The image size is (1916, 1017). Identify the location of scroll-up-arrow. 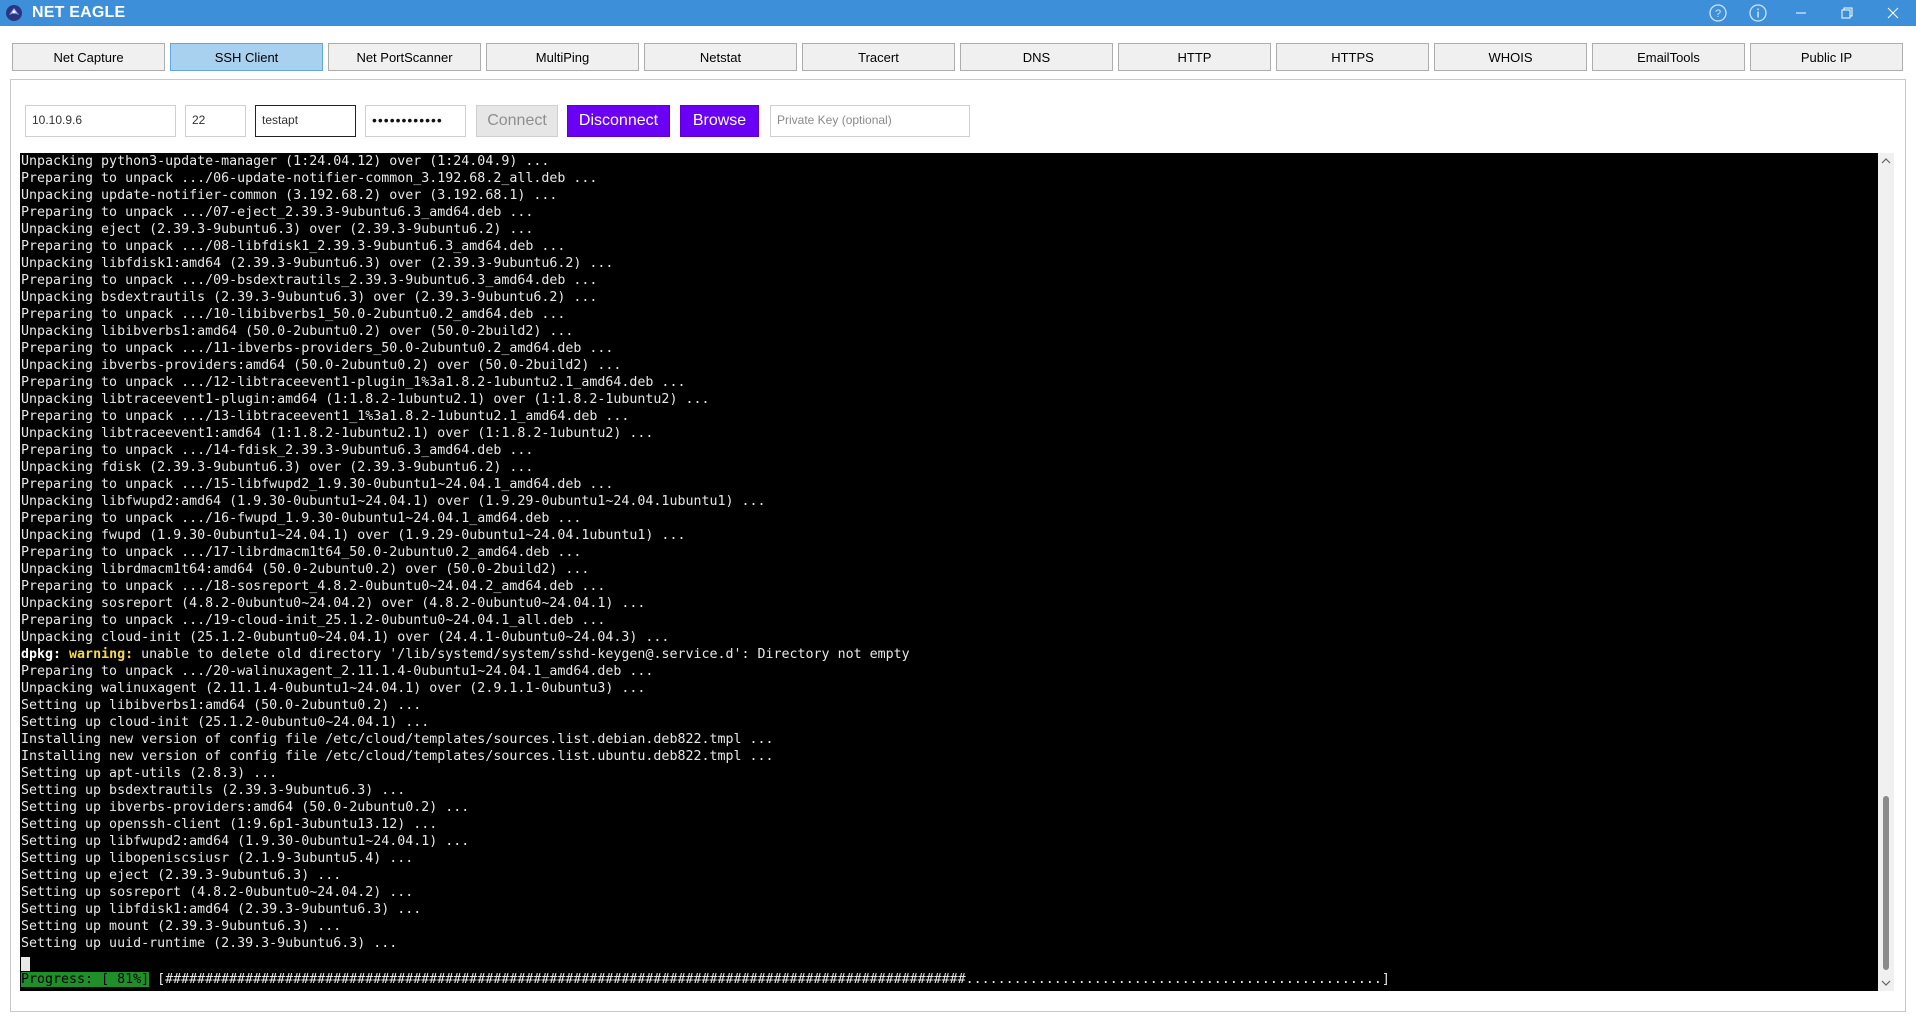
(1886, 161).